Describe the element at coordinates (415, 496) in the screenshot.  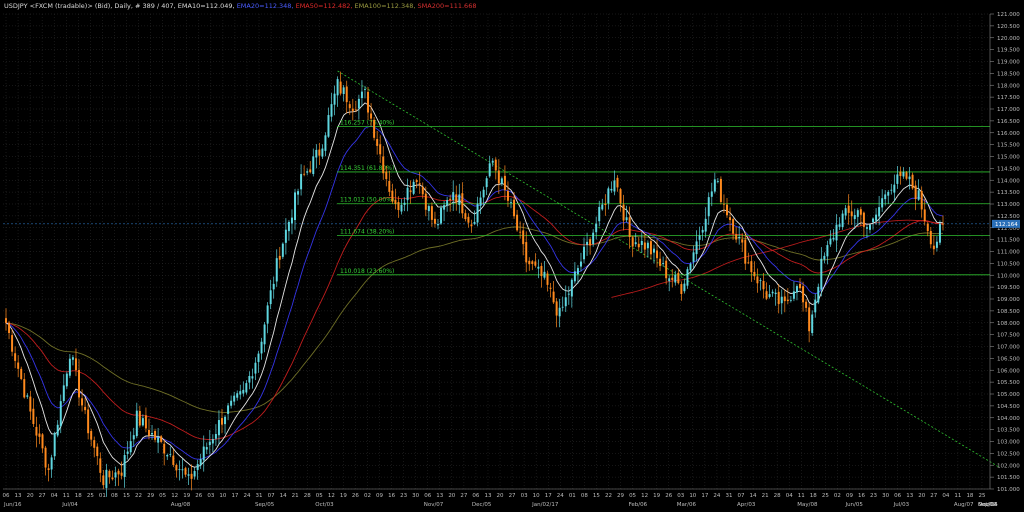
I see `x-tick-label: 30` at that location.